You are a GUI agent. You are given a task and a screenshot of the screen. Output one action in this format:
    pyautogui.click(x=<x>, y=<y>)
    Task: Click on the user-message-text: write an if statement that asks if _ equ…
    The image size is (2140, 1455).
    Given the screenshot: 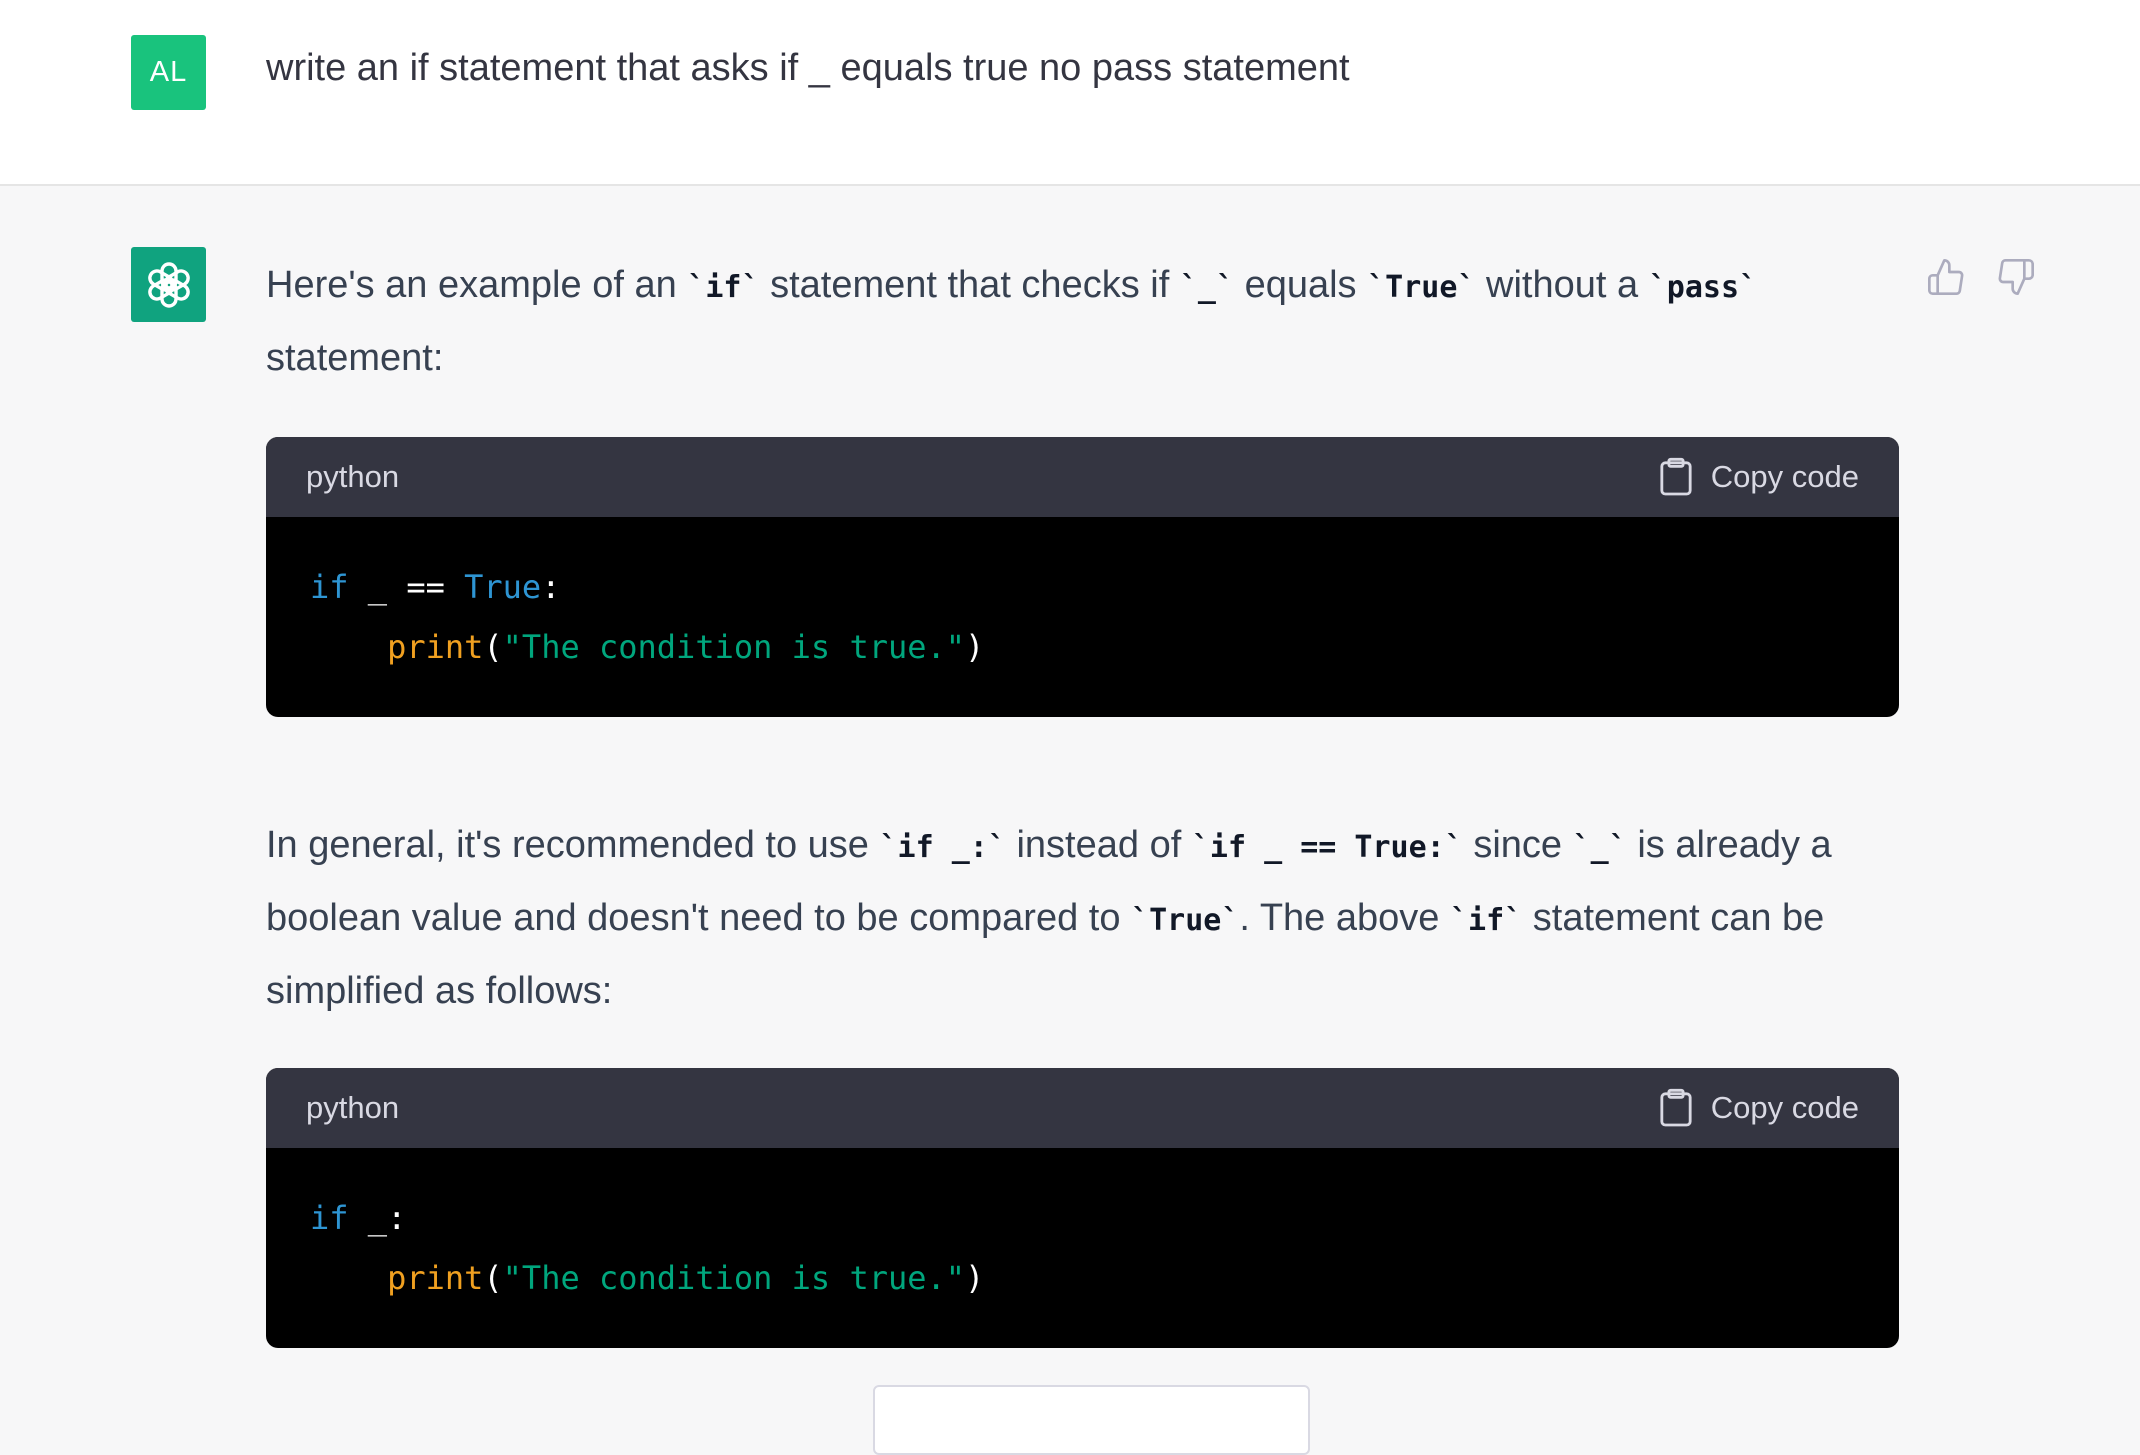 What is the action you would take?
    pyautogui.click(x=808, y=68)
    